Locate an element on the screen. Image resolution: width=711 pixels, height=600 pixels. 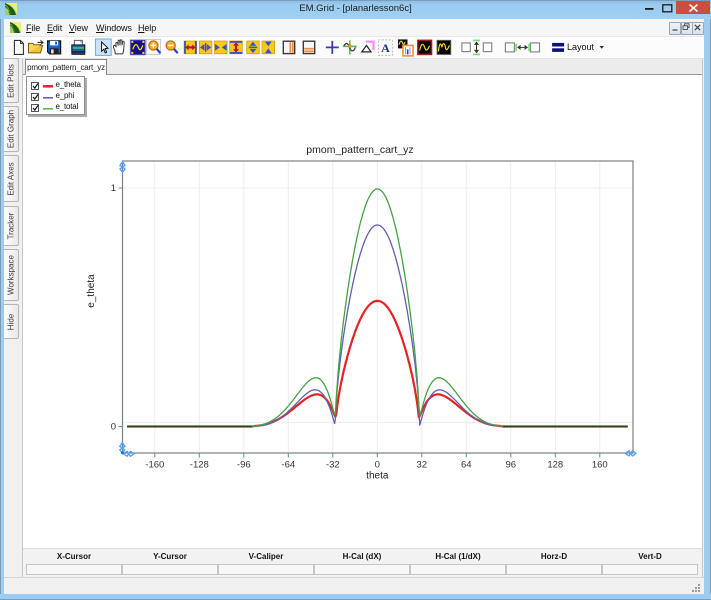
svg-text: A is located at coordinates (385, 48).